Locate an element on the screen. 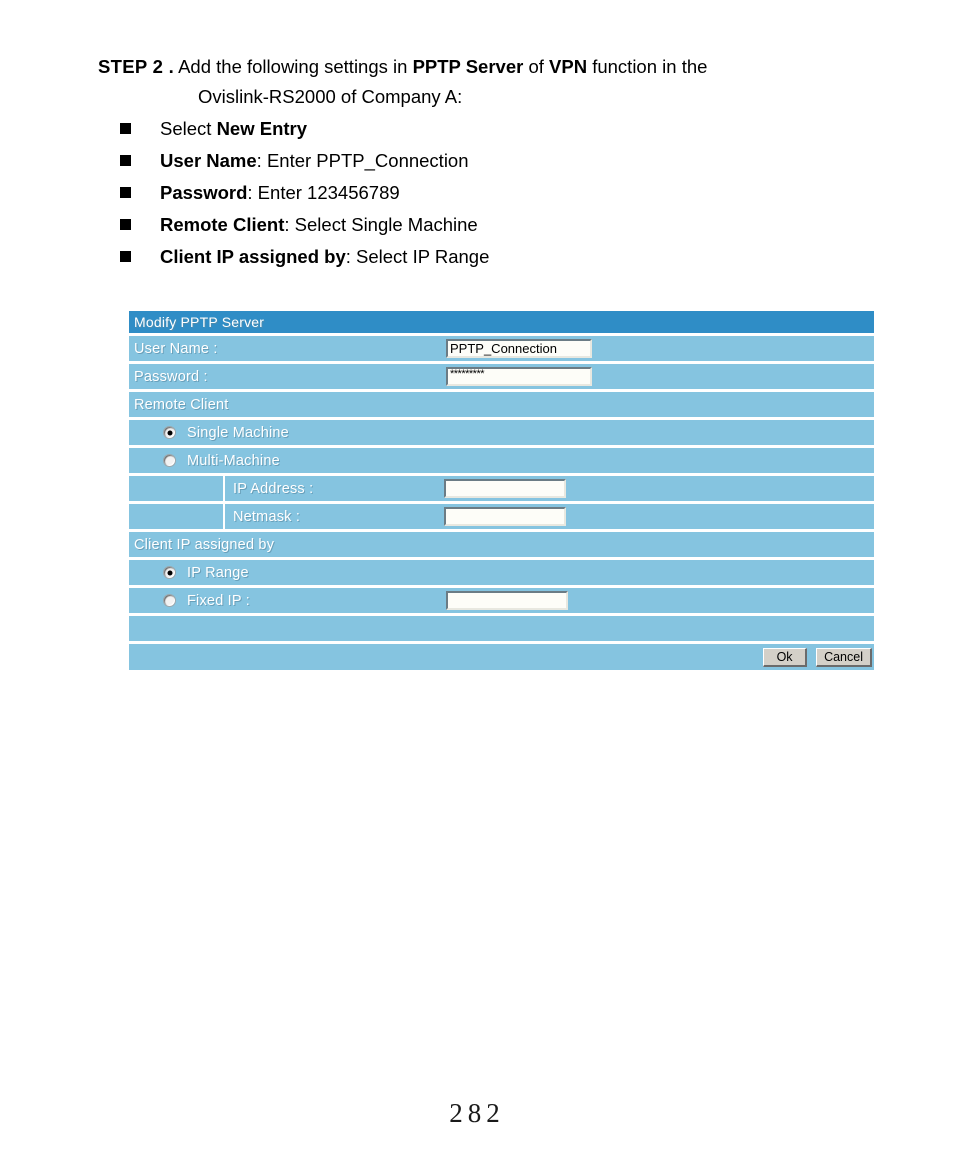 The image size is (954, 1155). bullet-suffix: : Select Single Machine is located at coordinates (381, 224).